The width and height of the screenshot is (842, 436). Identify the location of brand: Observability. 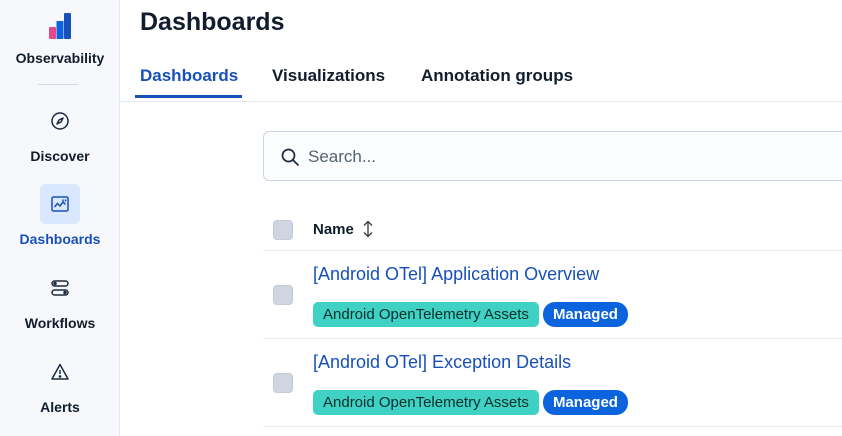
(60, 39).